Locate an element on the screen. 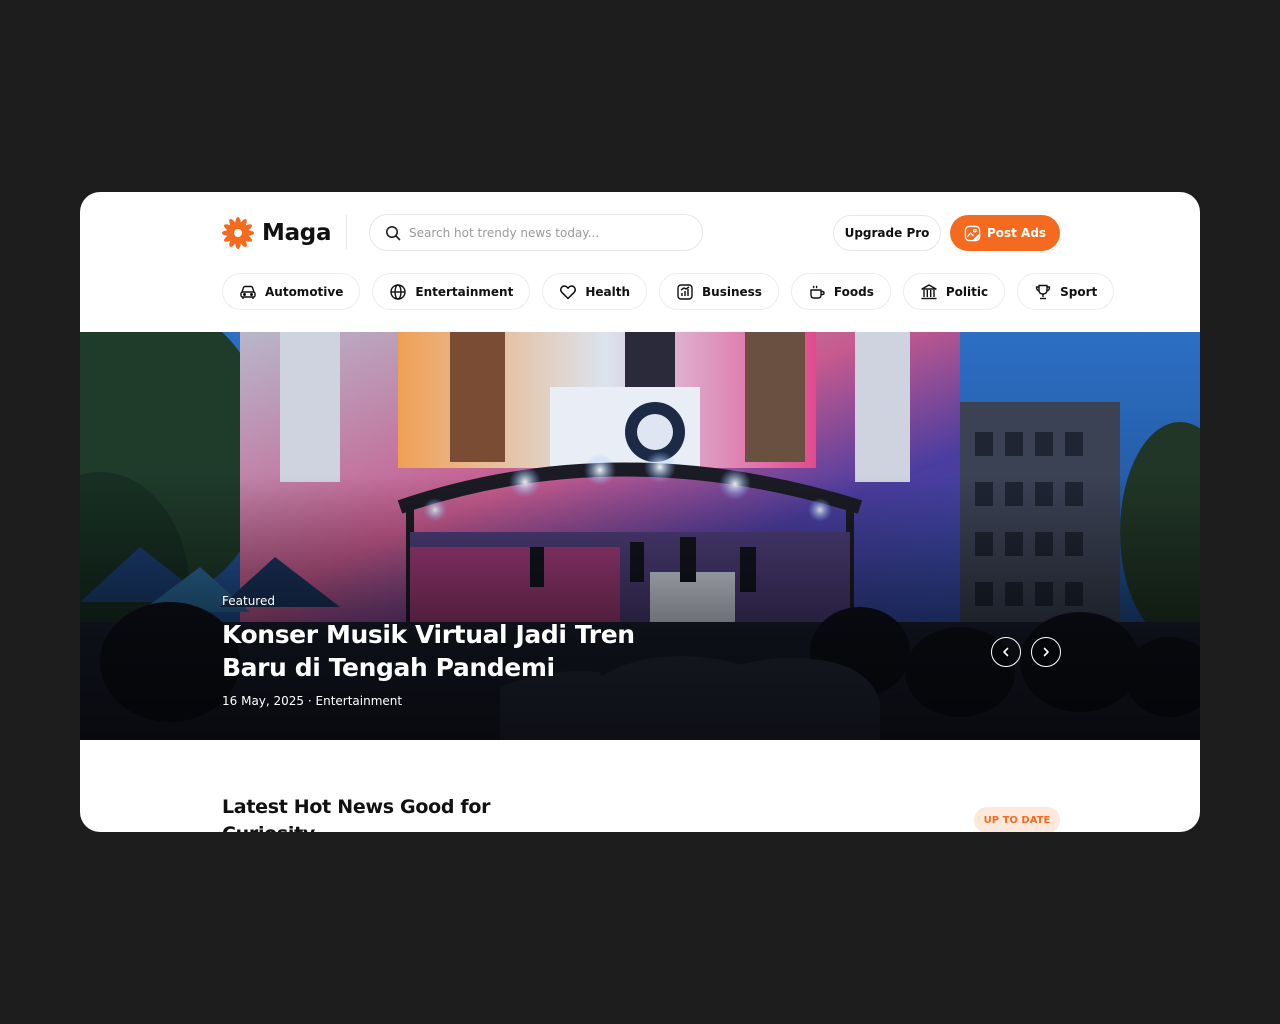 This screenshot has width=1280, height=1024. post-ads-label: Post Ads is located at coordinates (1016, 233).